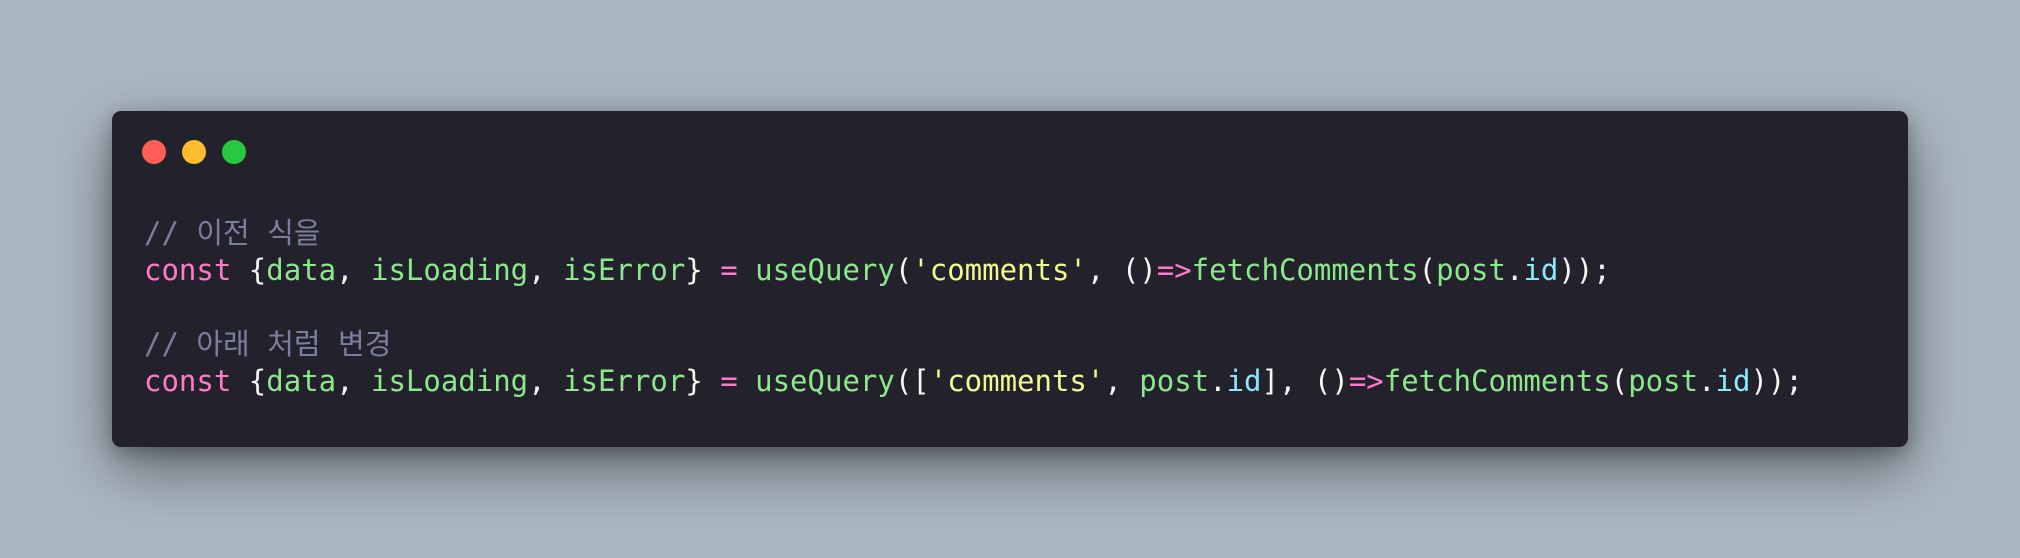  I want to click on maximize-button, so click(234, 152).